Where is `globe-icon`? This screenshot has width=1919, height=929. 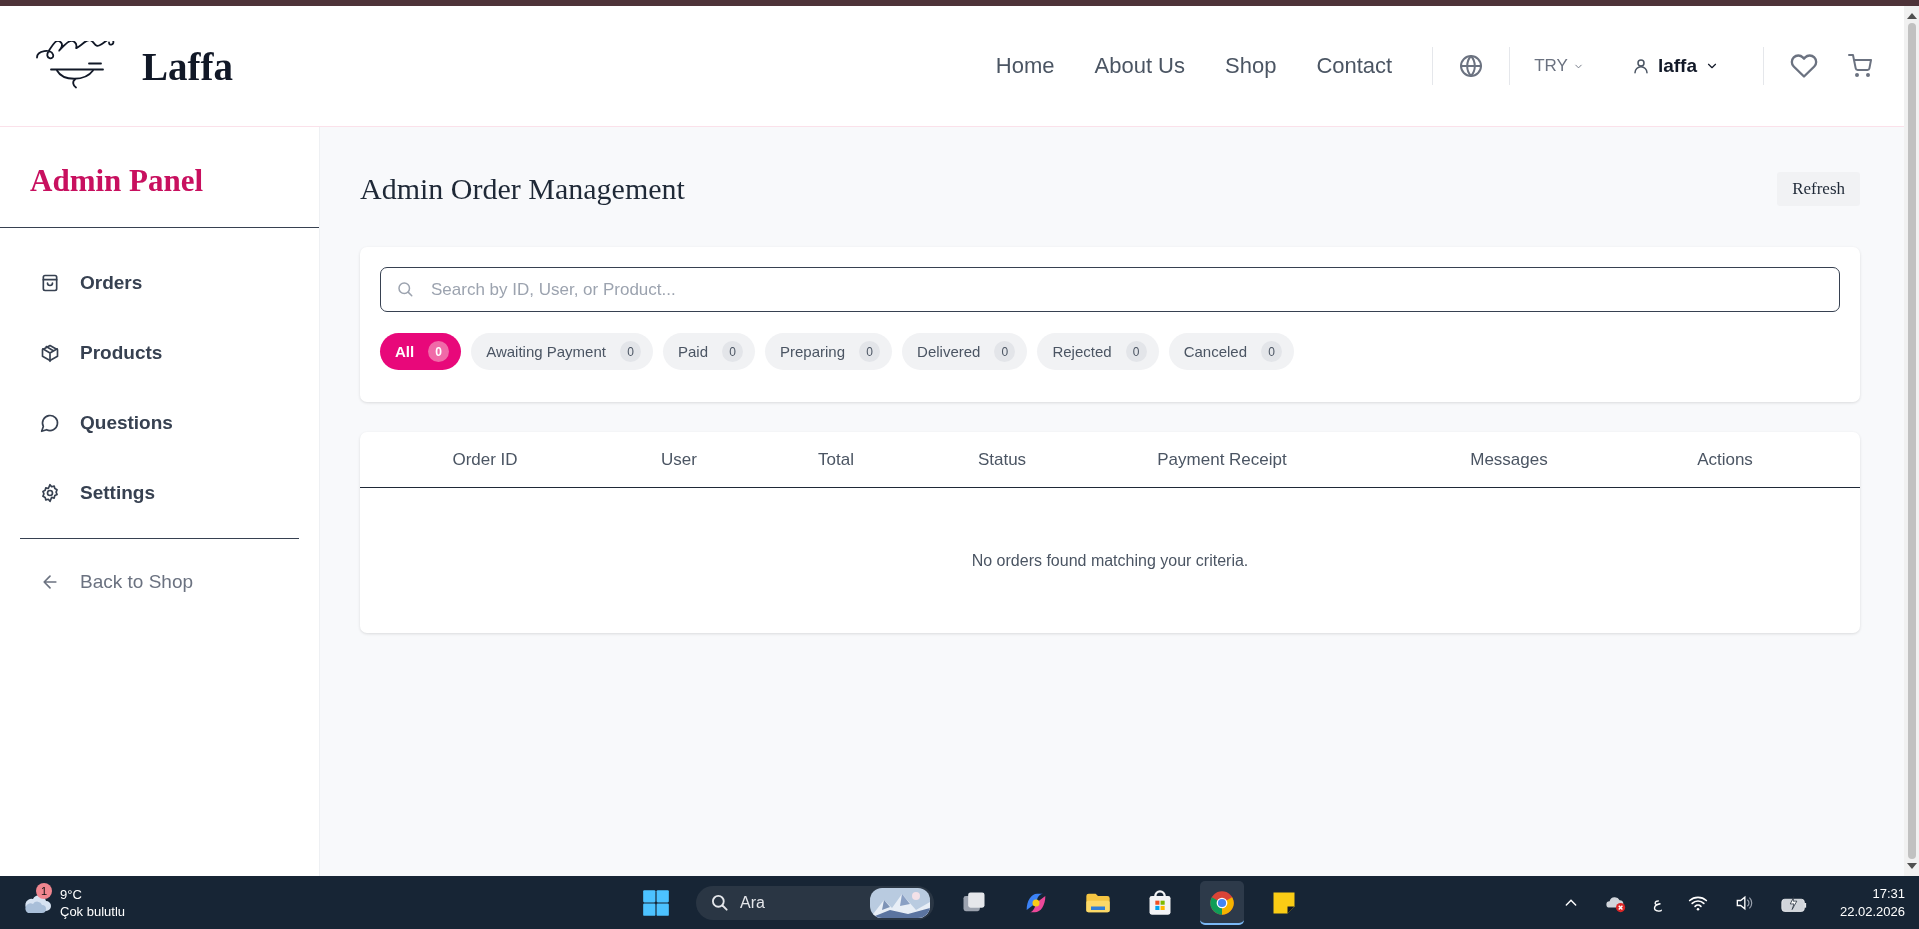
globe-icon is located at coordinates (1471, 66).